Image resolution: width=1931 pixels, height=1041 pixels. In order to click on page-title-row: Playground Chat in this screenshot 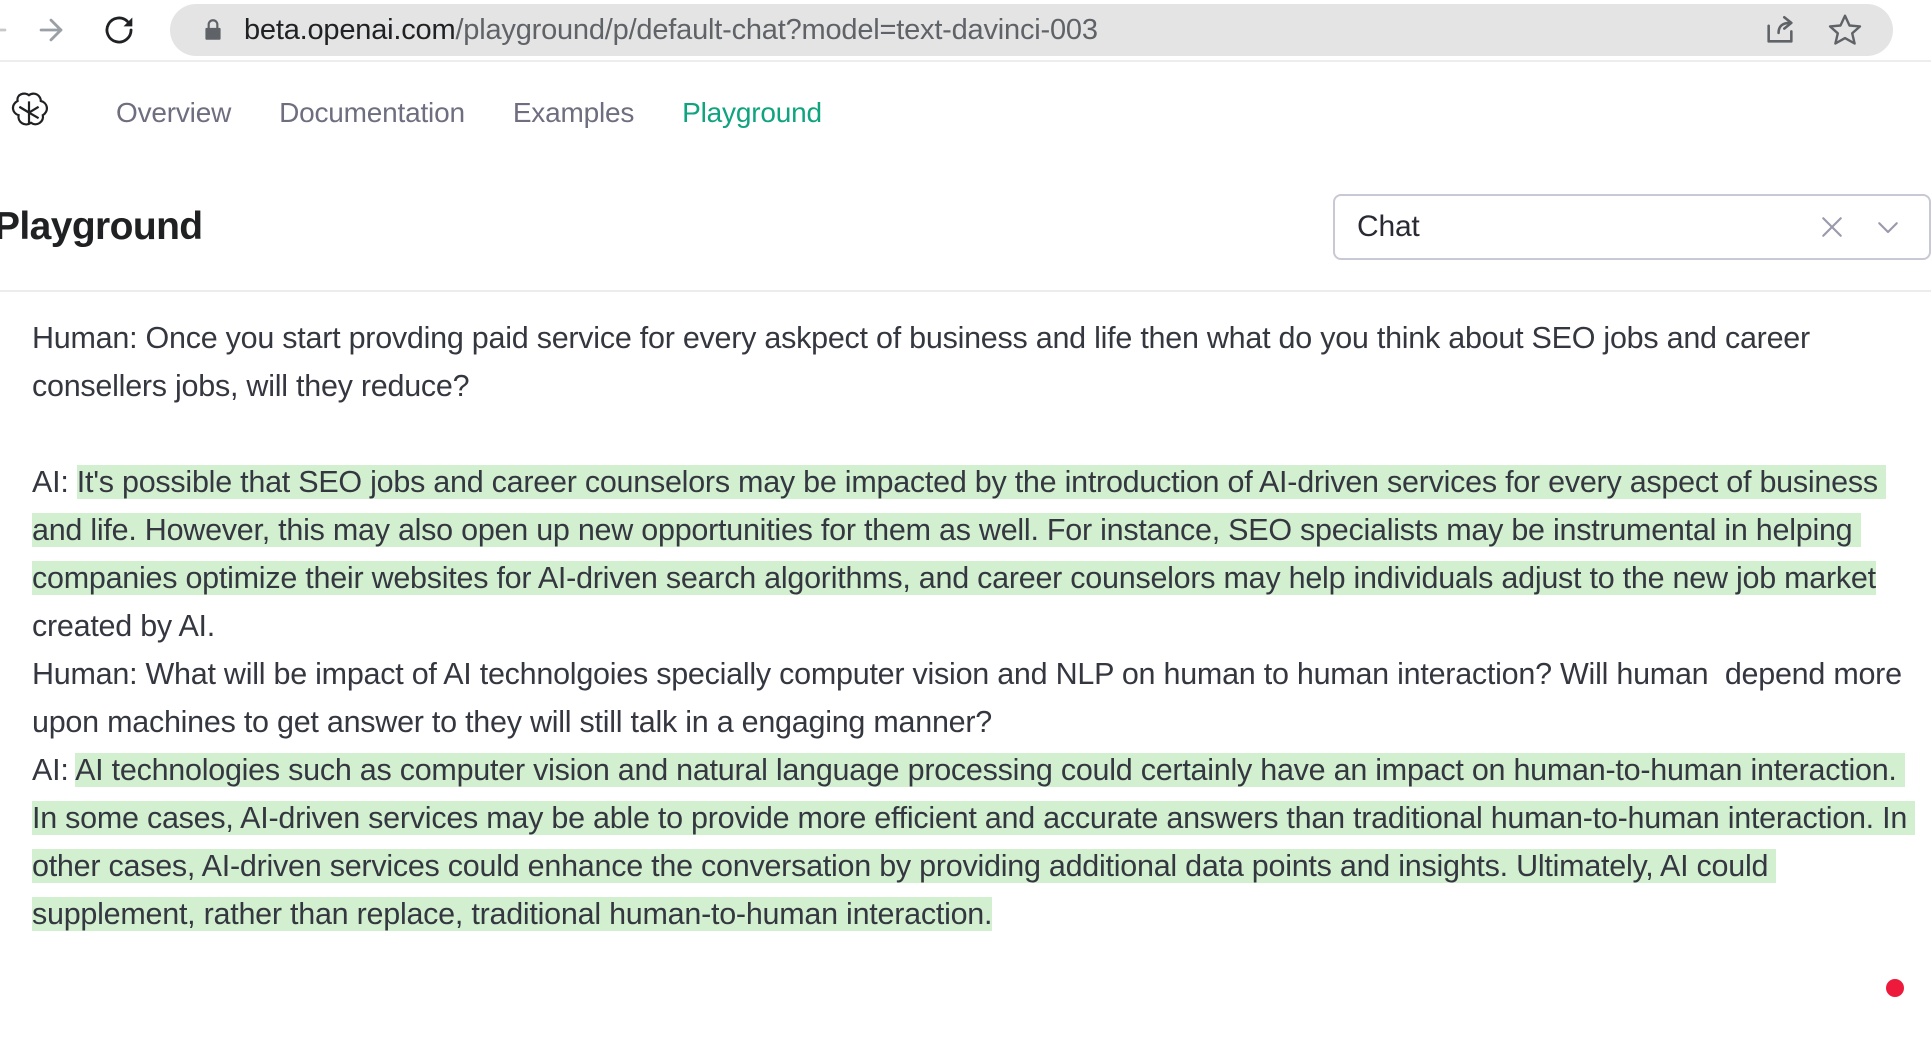, I will do `click(965, 227)`.